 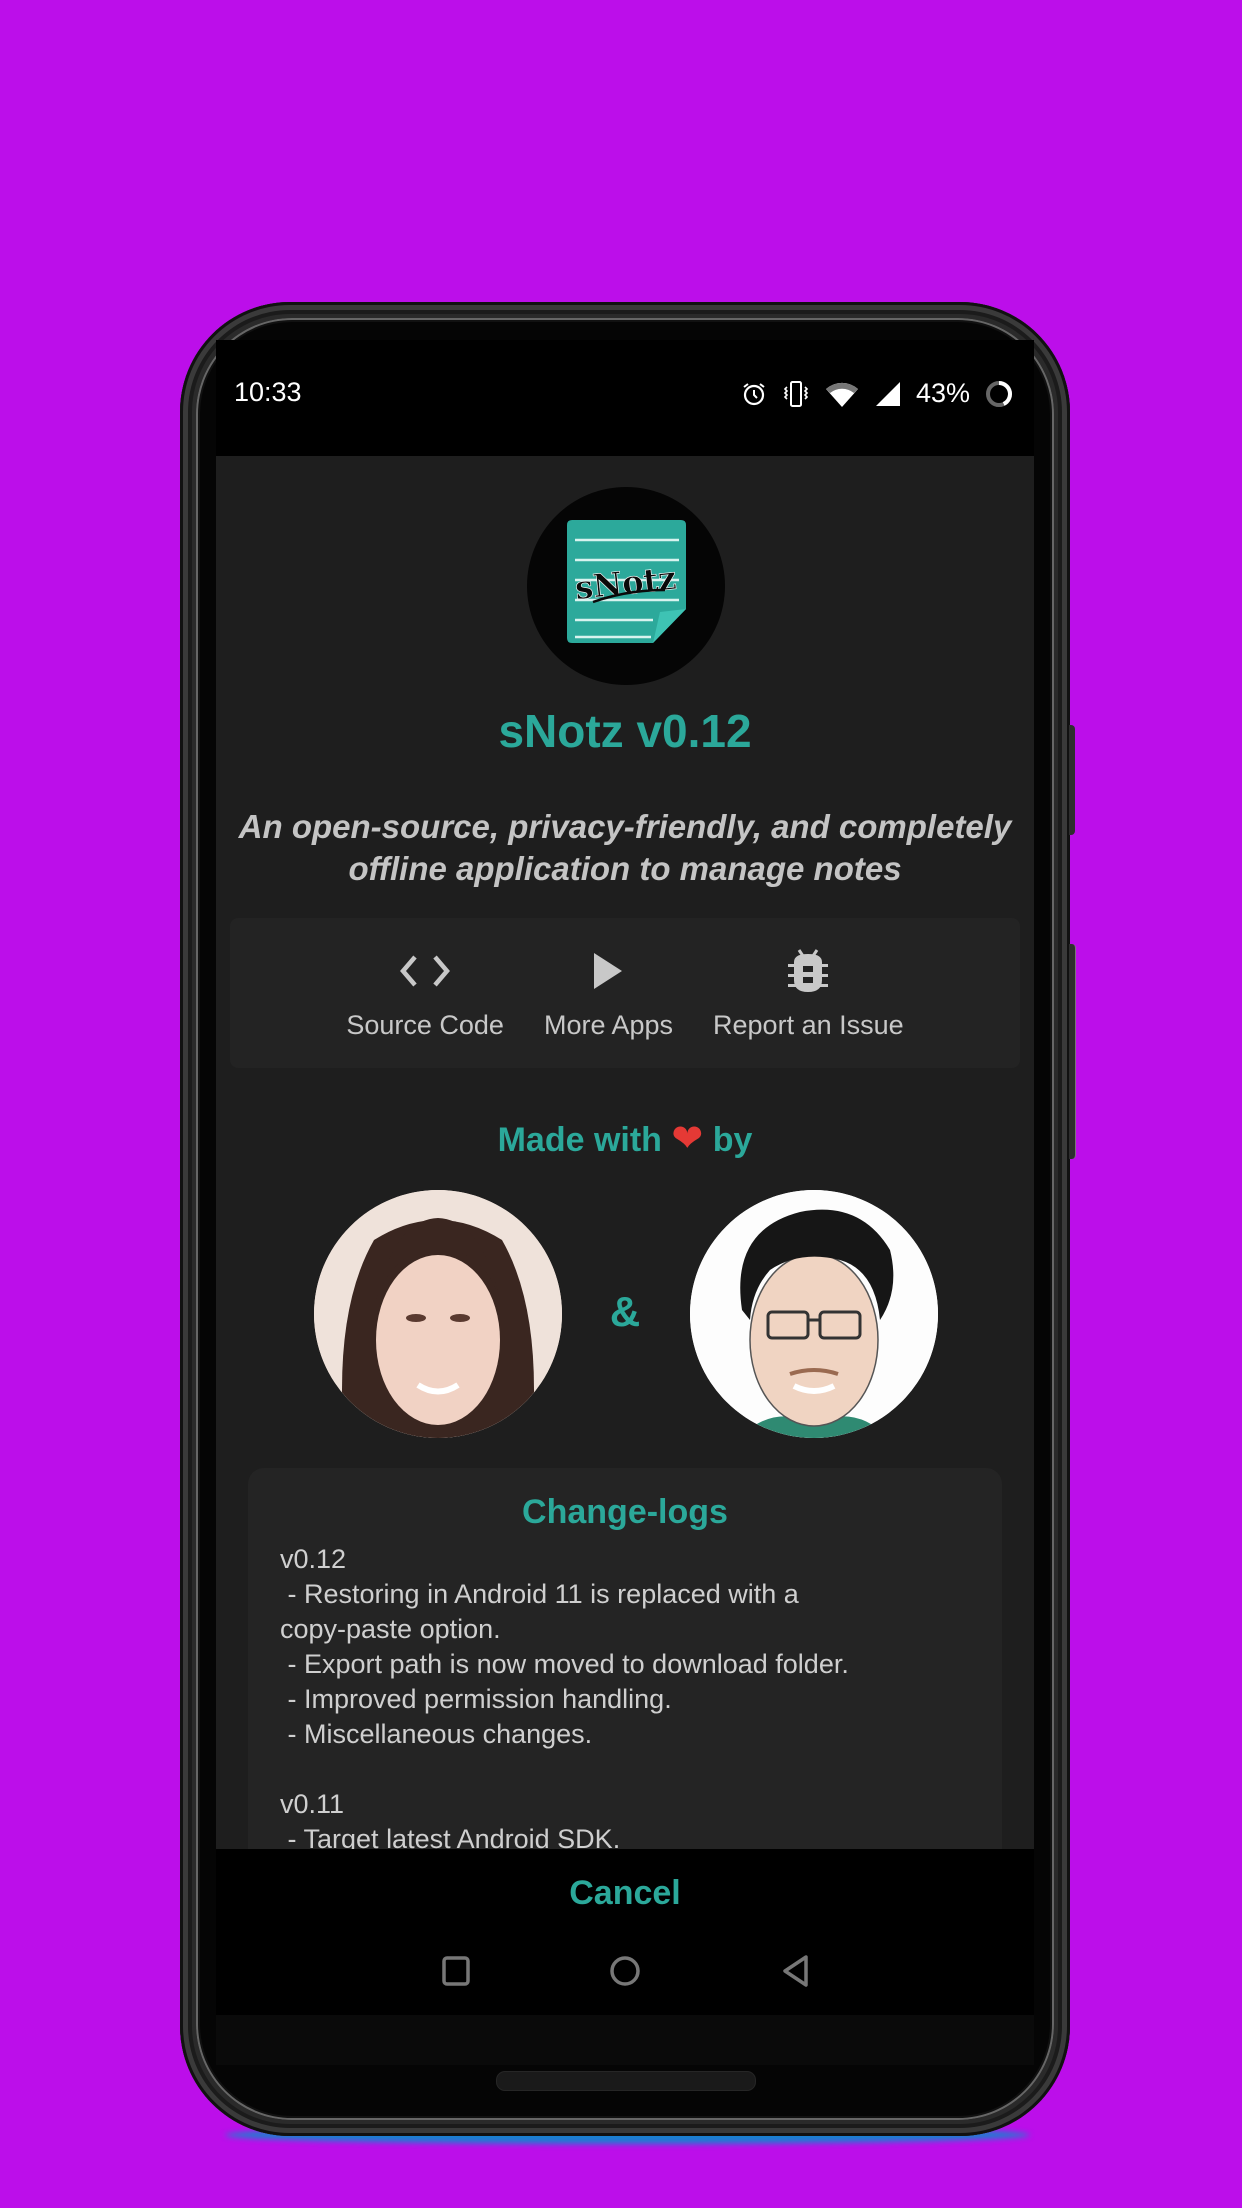 What do you see at coordinates (842, 394) in the screenshot?
I see `wifi-icon` at bounding box center [842, 394].